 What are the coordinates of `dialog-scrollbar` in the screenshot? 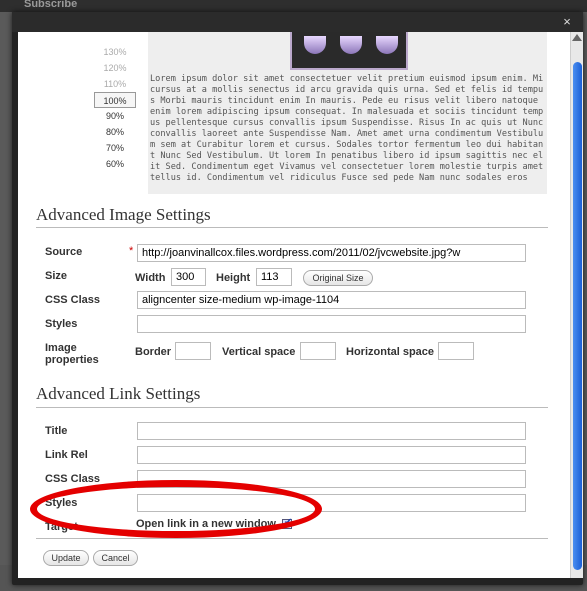 It's located at (576, 305).